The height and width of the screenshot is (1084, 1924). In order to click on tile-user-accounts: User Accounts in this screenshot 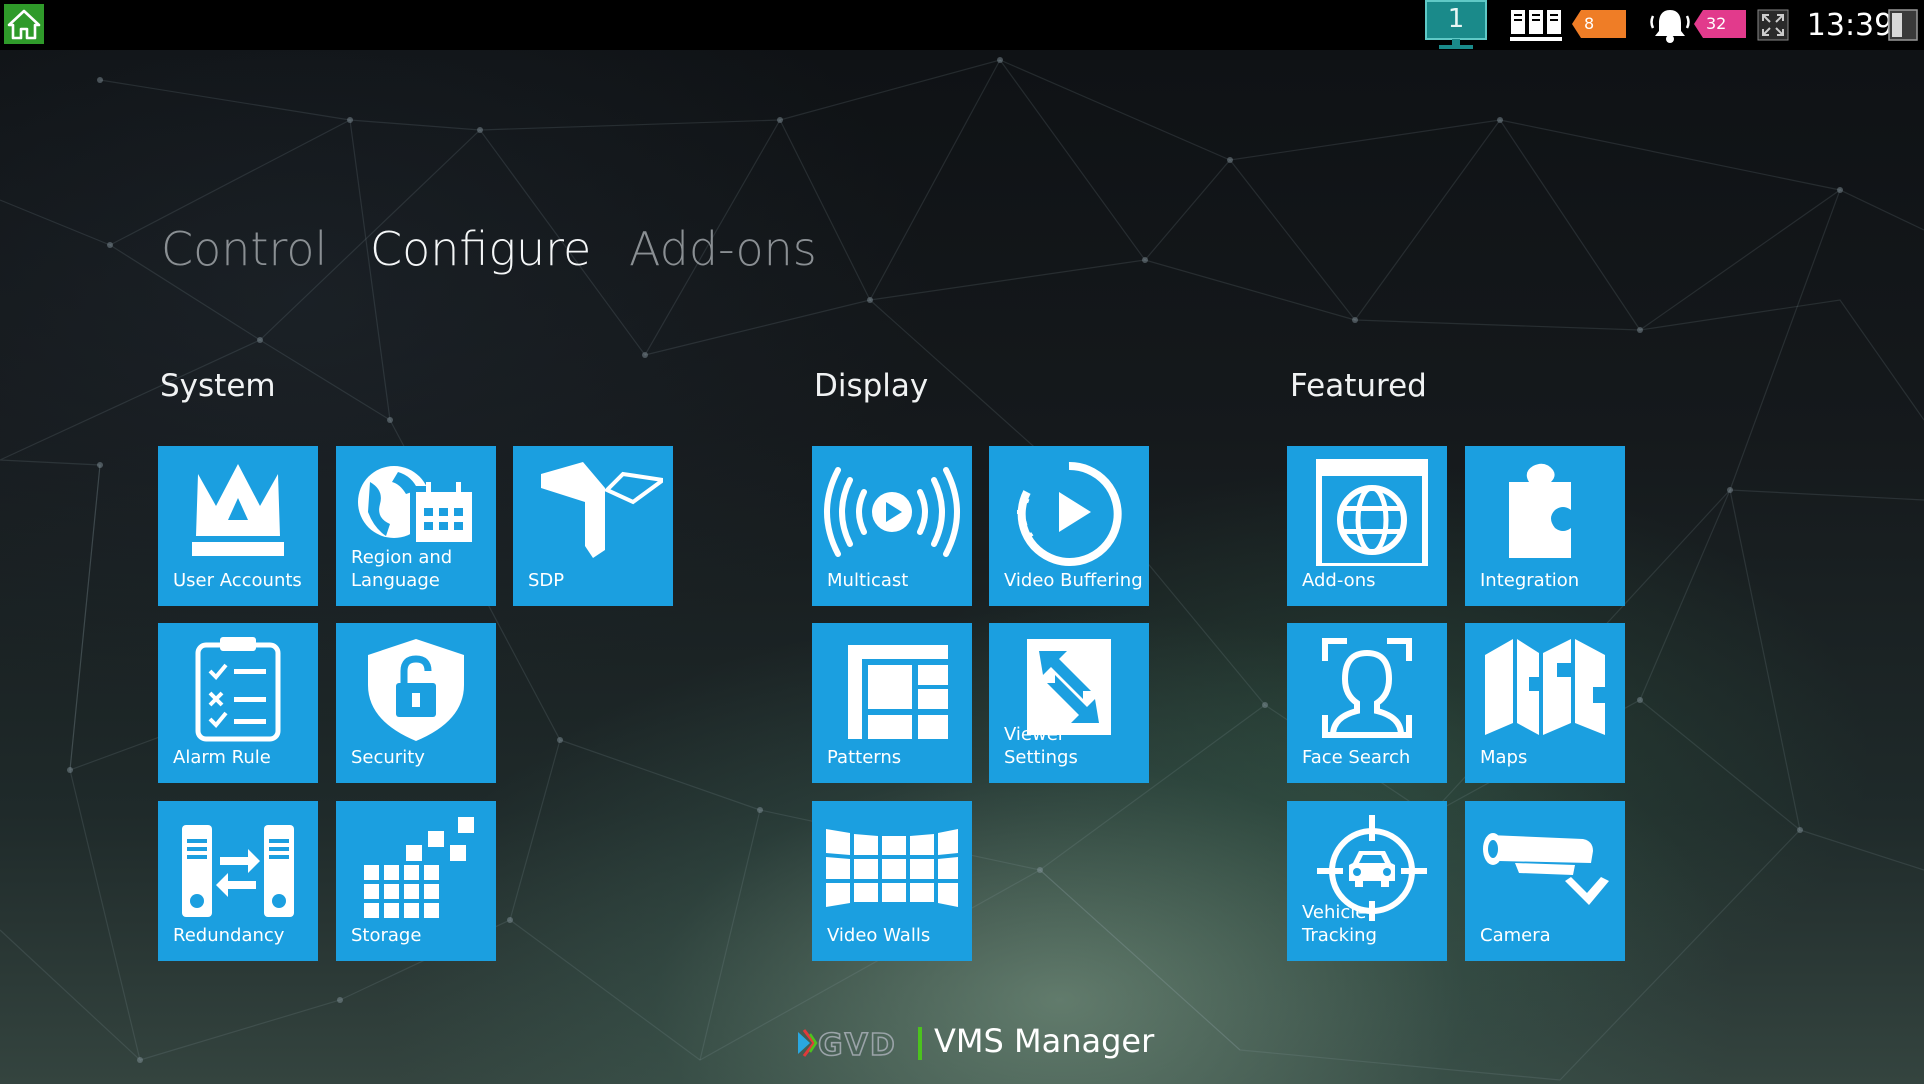, I will do `click(238, 526)`.